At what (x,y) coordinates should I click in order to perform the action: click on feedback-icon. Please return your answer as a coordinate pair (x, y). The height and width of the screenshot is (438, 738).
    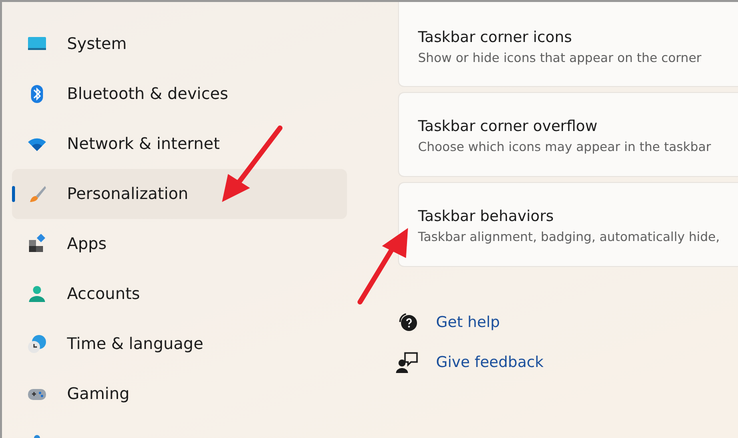
    Looking at the image, I should click on (407, 362).